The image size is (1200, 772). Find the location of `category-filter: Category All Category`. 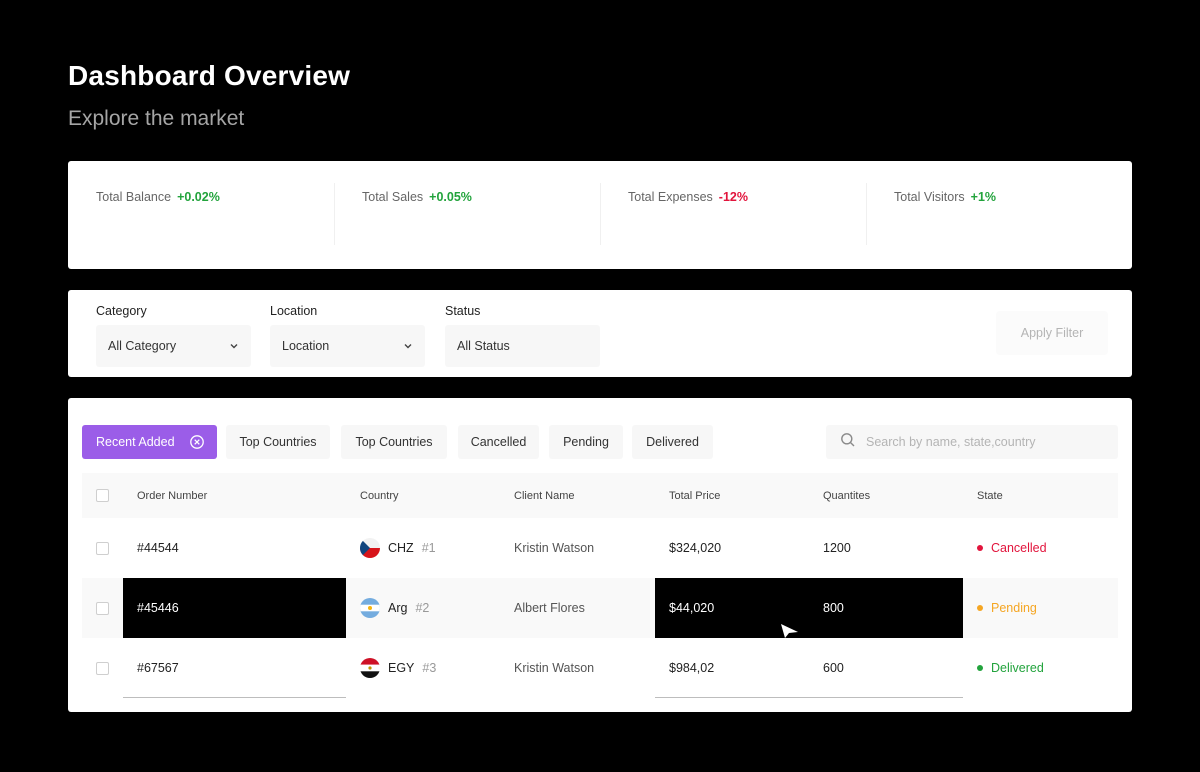

category-filter: Category All Category is located at coordinates (173, 335).